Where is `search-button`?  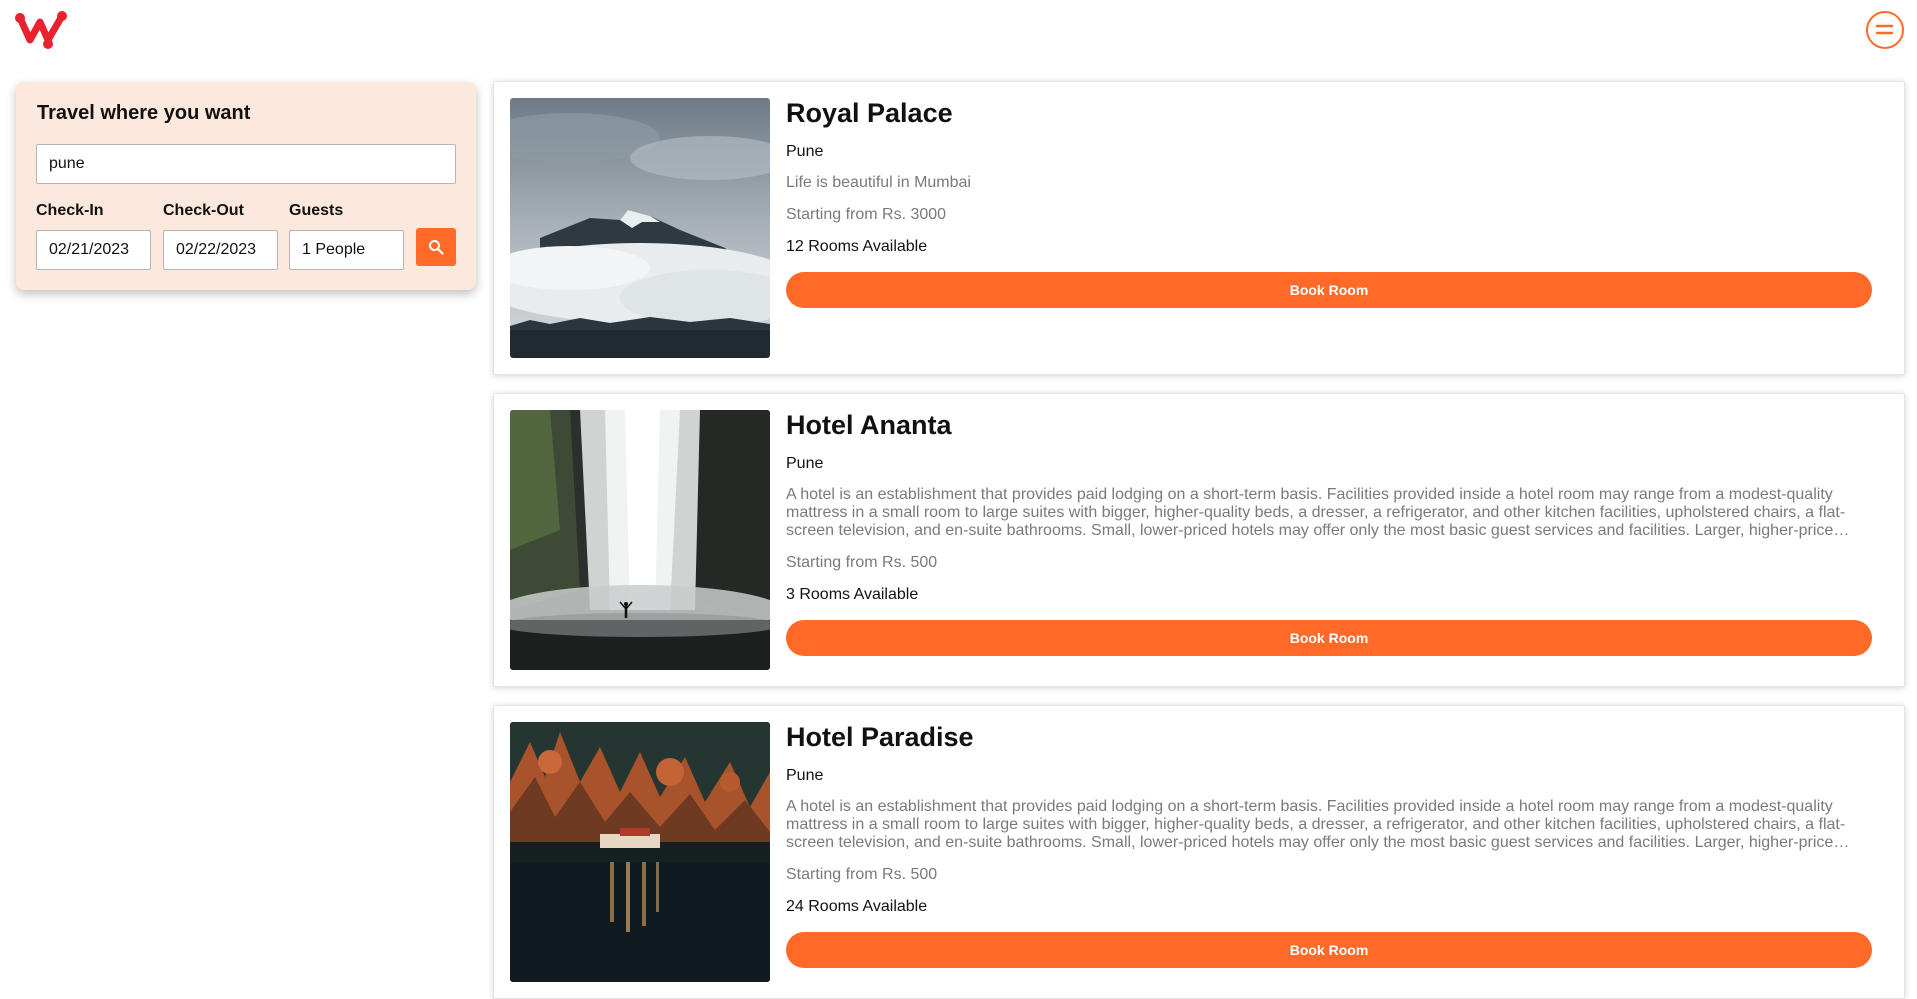
search-button is located at coordinates (436, 247).